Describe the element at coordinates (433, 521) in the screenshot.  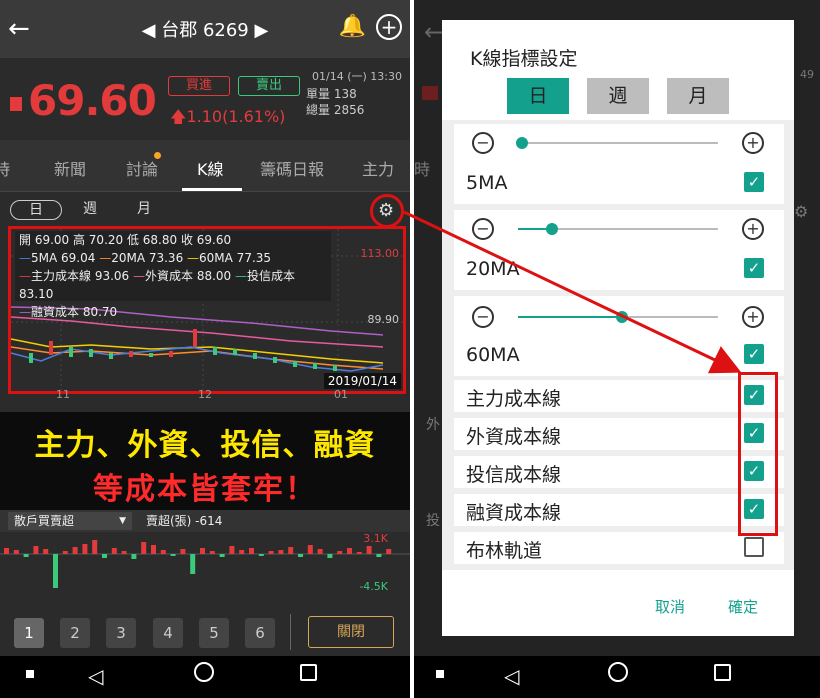
I see `bg-fragment: 投` at that location.